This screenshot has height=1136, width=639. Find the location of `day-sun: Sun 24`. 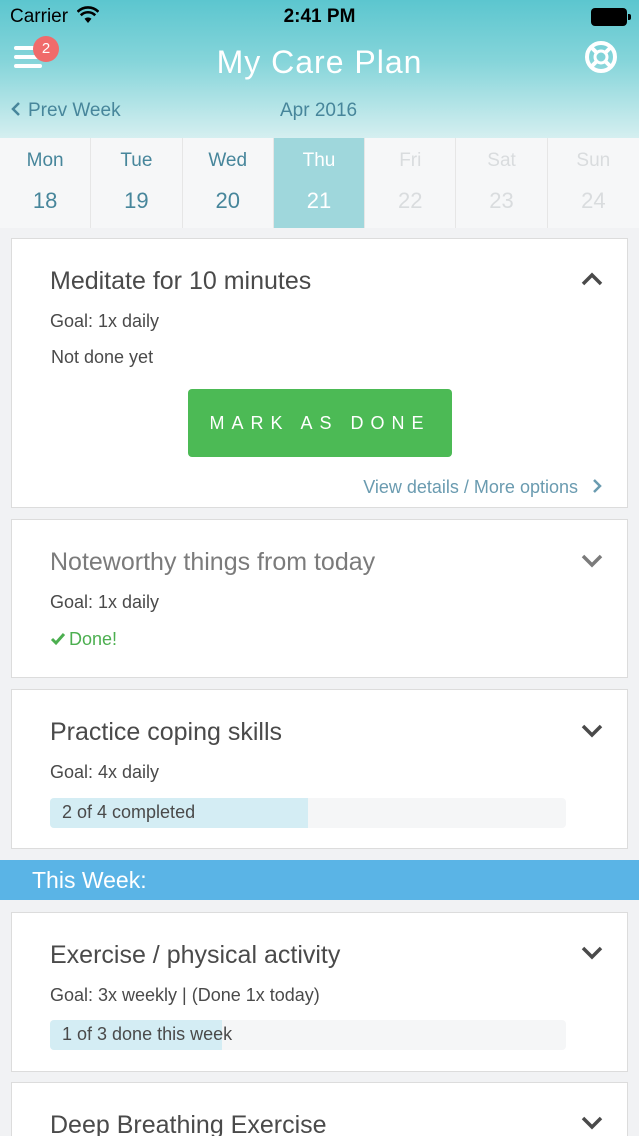

day-sun: Sun 24 is located at coordinates (593, 183).